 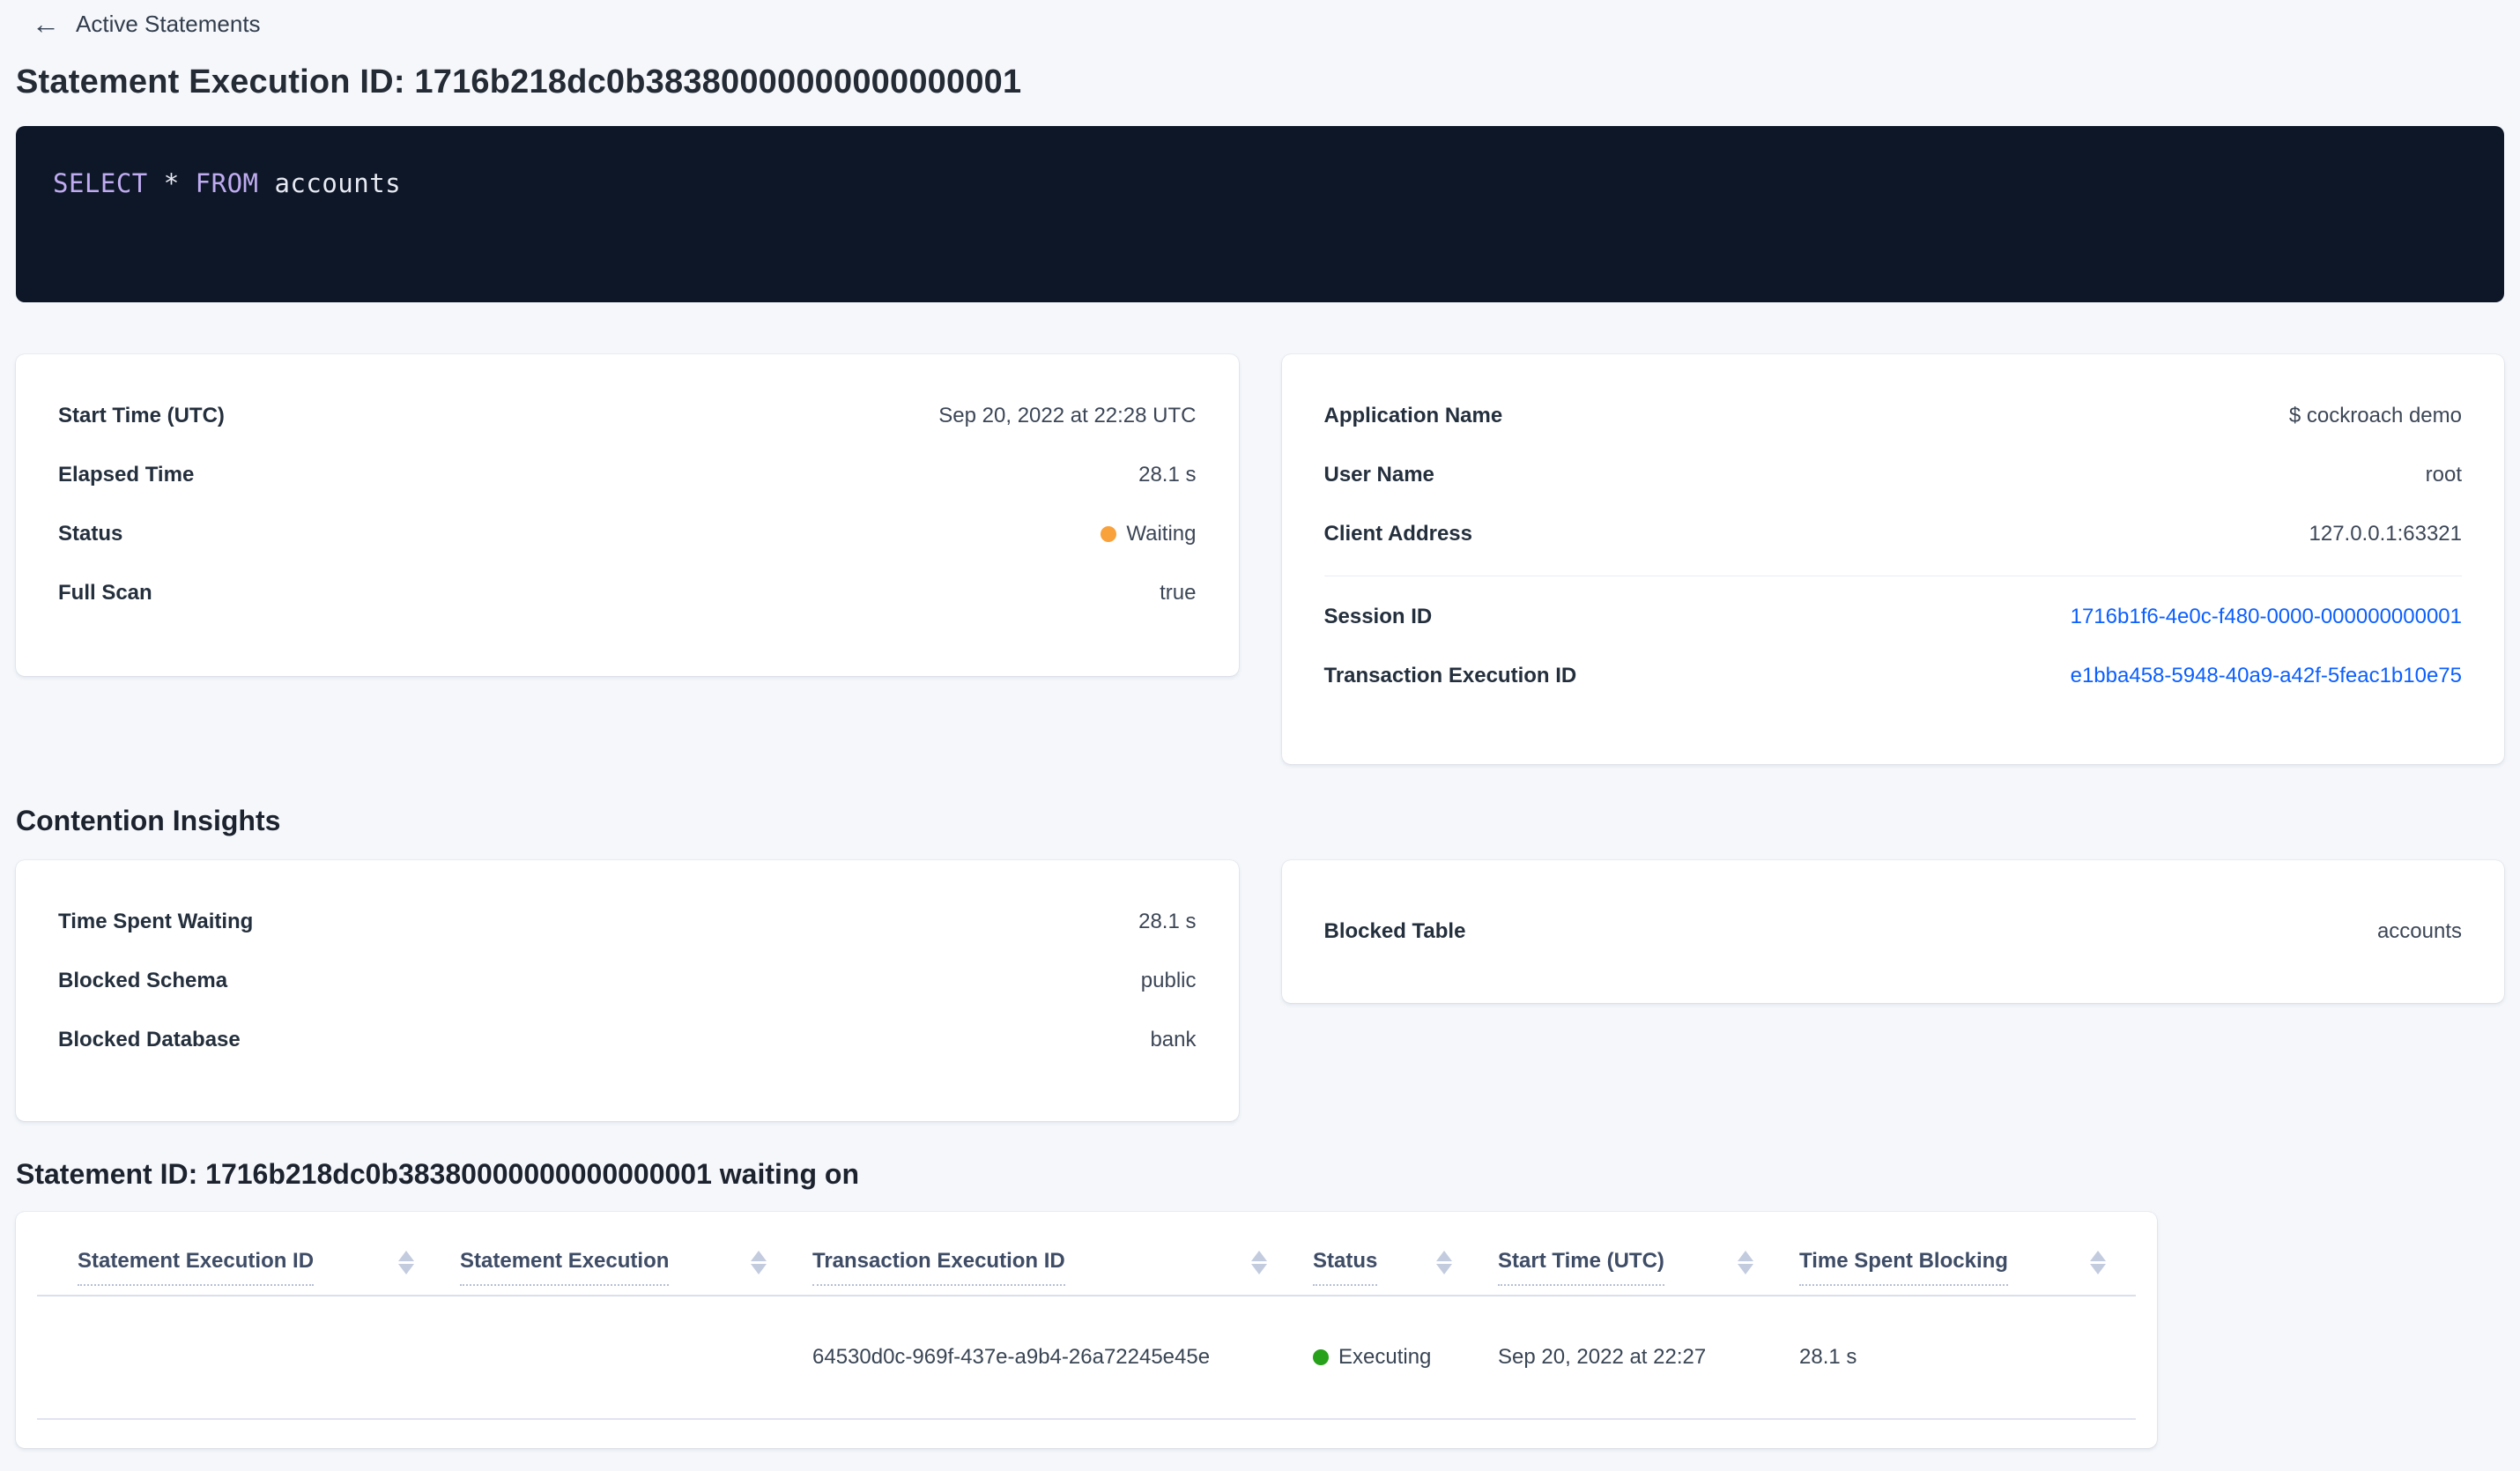 What do you see at coordinates (148, 820) in the screenshot?
I see `contention-insights-heading: Contention Insights` at bounding box center [148, 820].